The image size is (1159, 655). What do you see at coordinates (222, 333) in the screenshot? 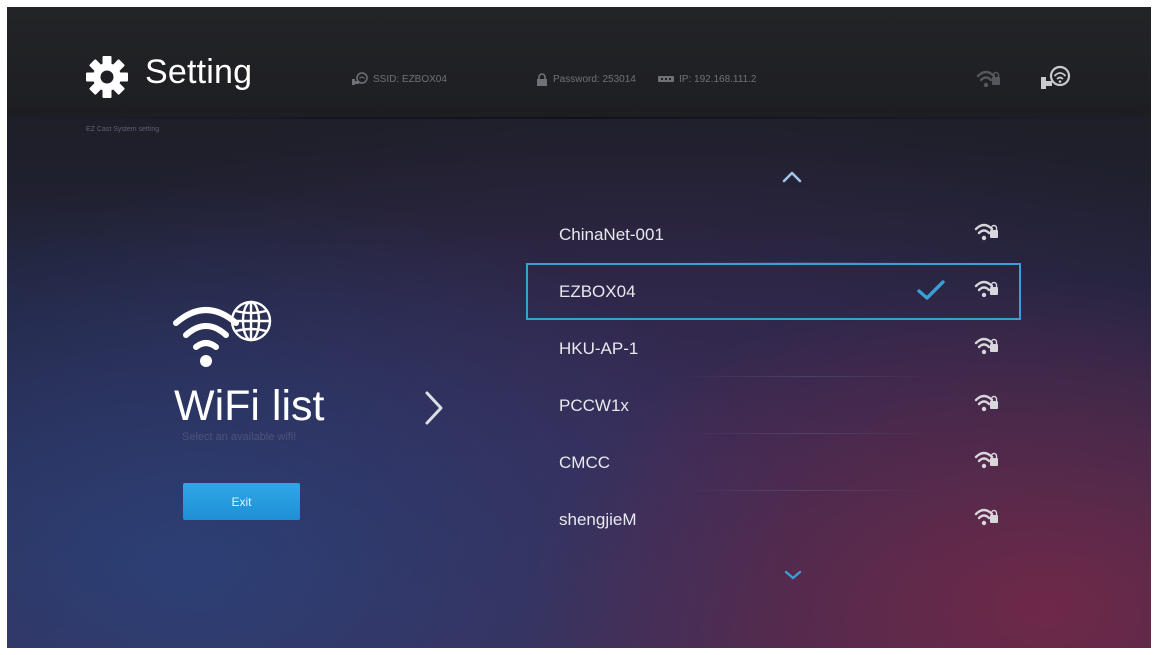
I see `wifi-globe-icon` at bounding box center [222, 333].